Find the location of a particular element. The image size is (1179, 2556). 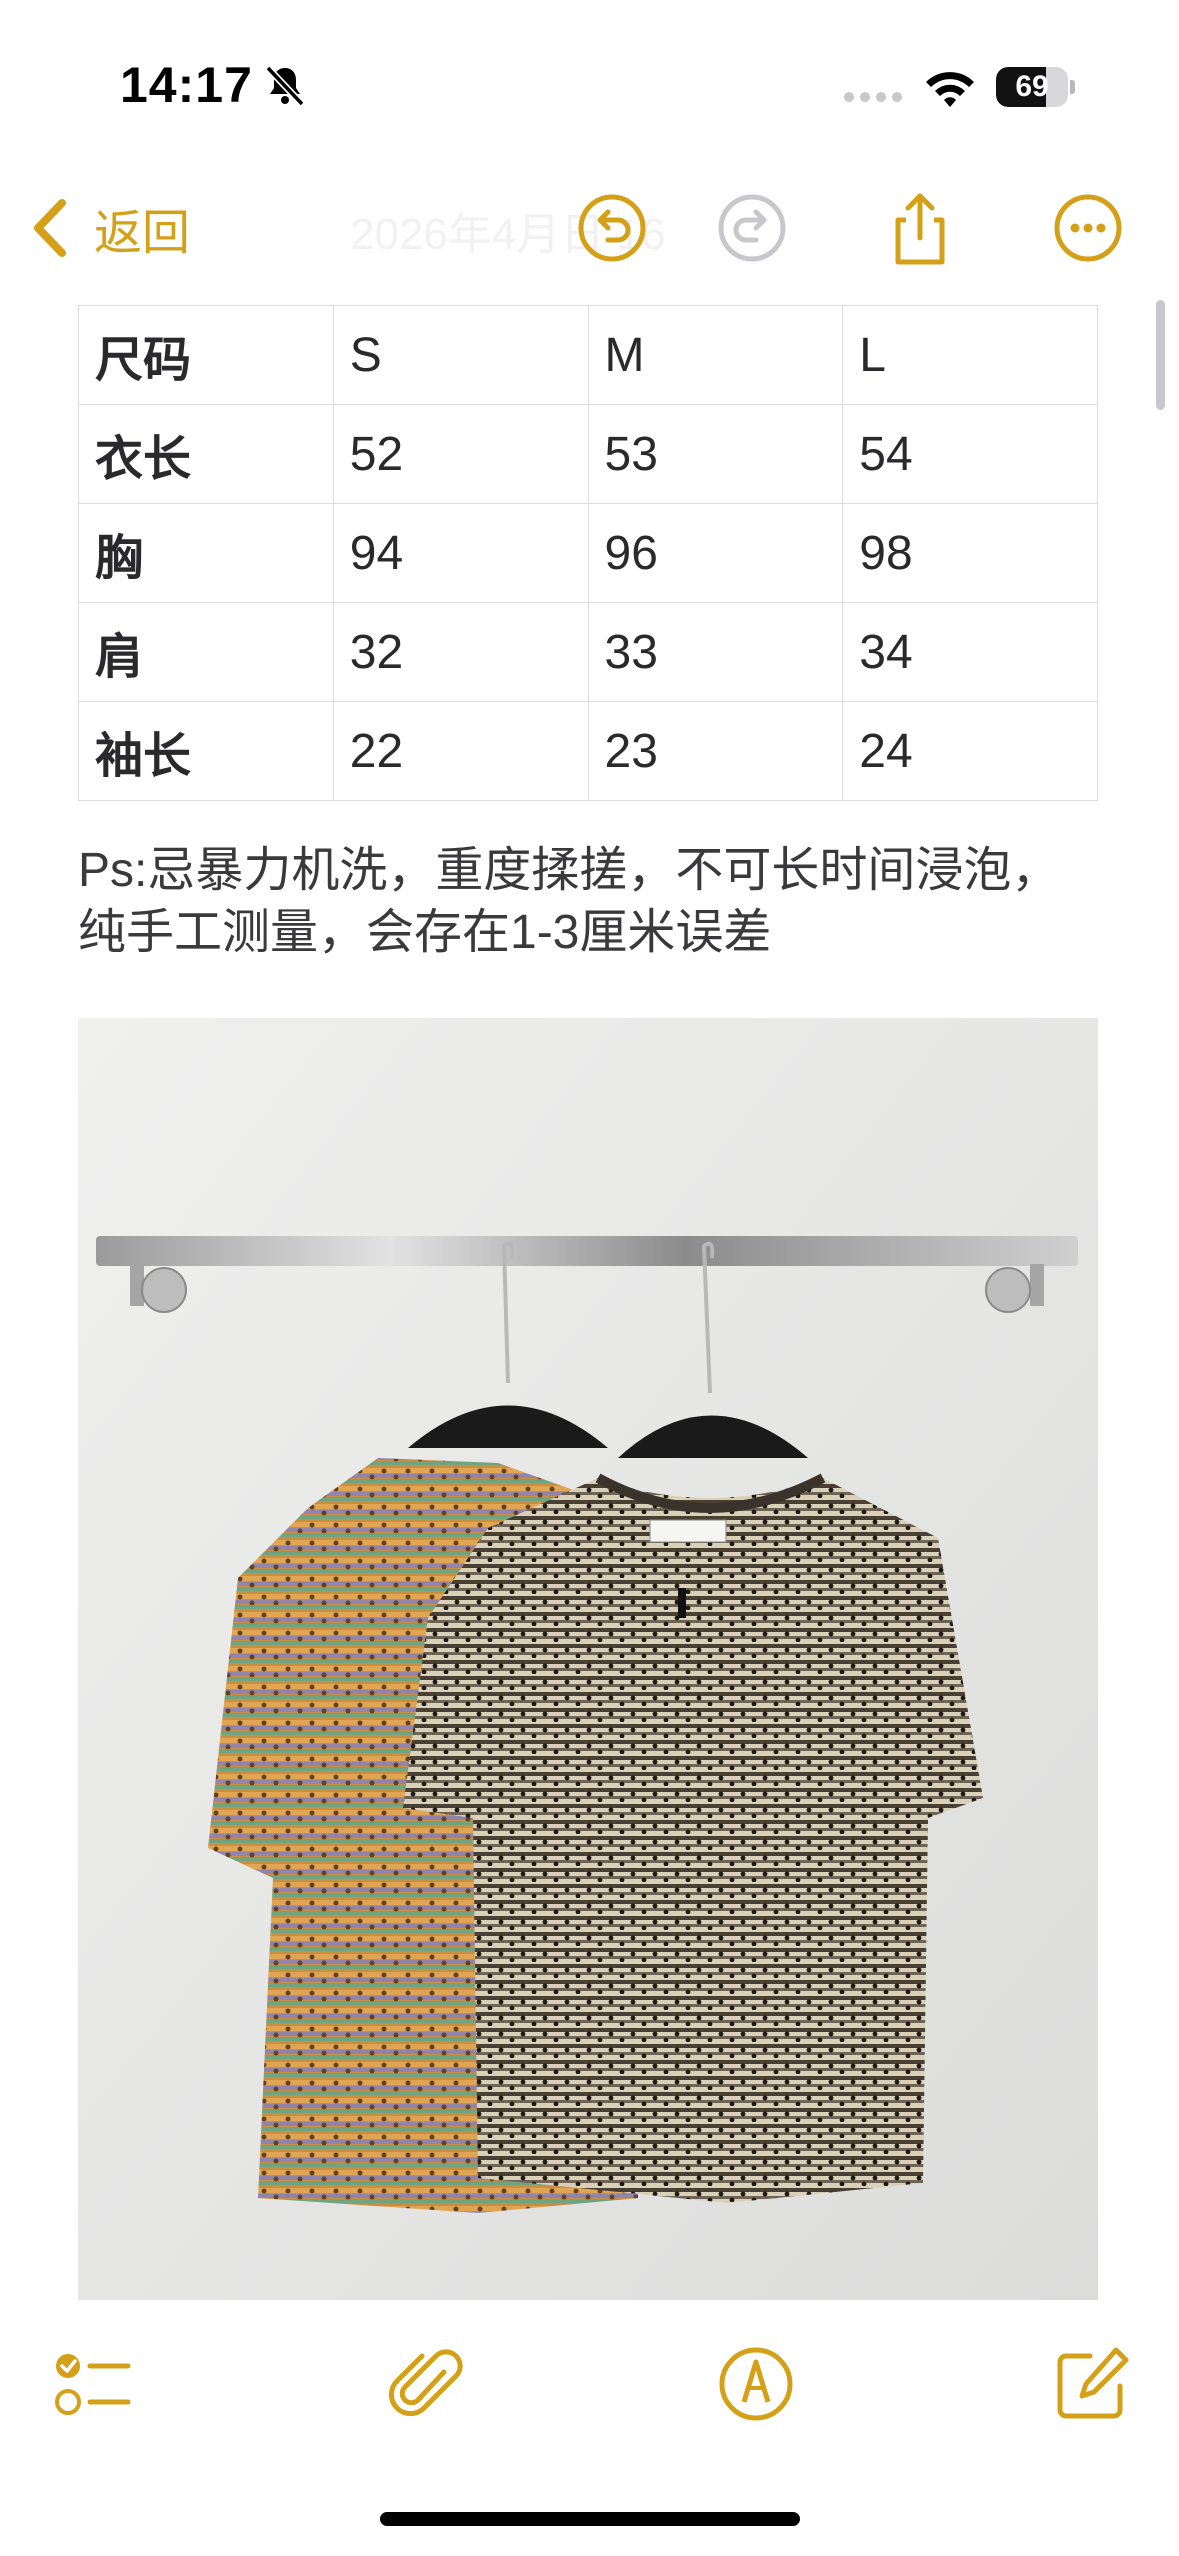

table-cell: 22 is located at coordinates (460, 751).